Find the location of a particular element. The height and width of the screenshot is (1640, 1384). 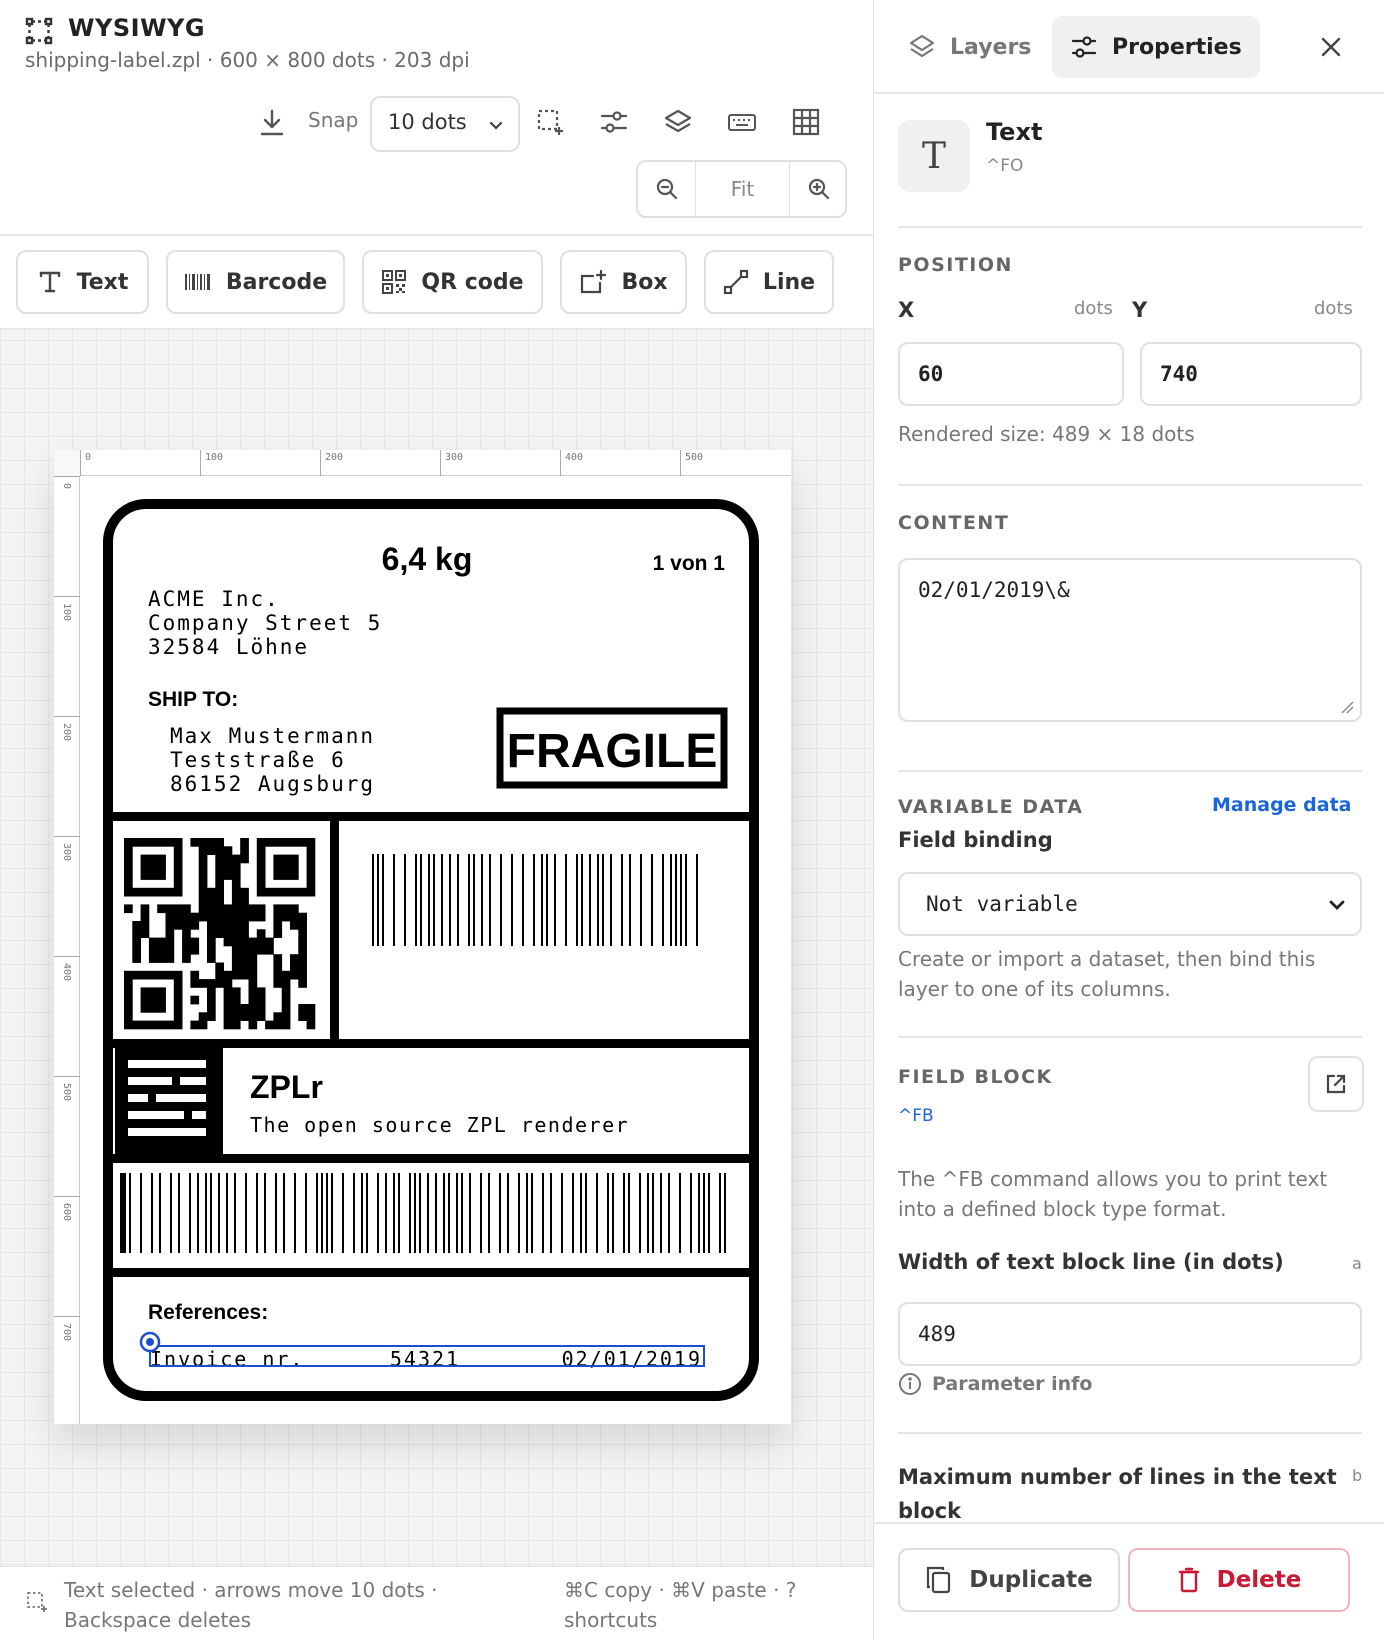

field-block-docs-button is located at coordinates (1336, 1084).